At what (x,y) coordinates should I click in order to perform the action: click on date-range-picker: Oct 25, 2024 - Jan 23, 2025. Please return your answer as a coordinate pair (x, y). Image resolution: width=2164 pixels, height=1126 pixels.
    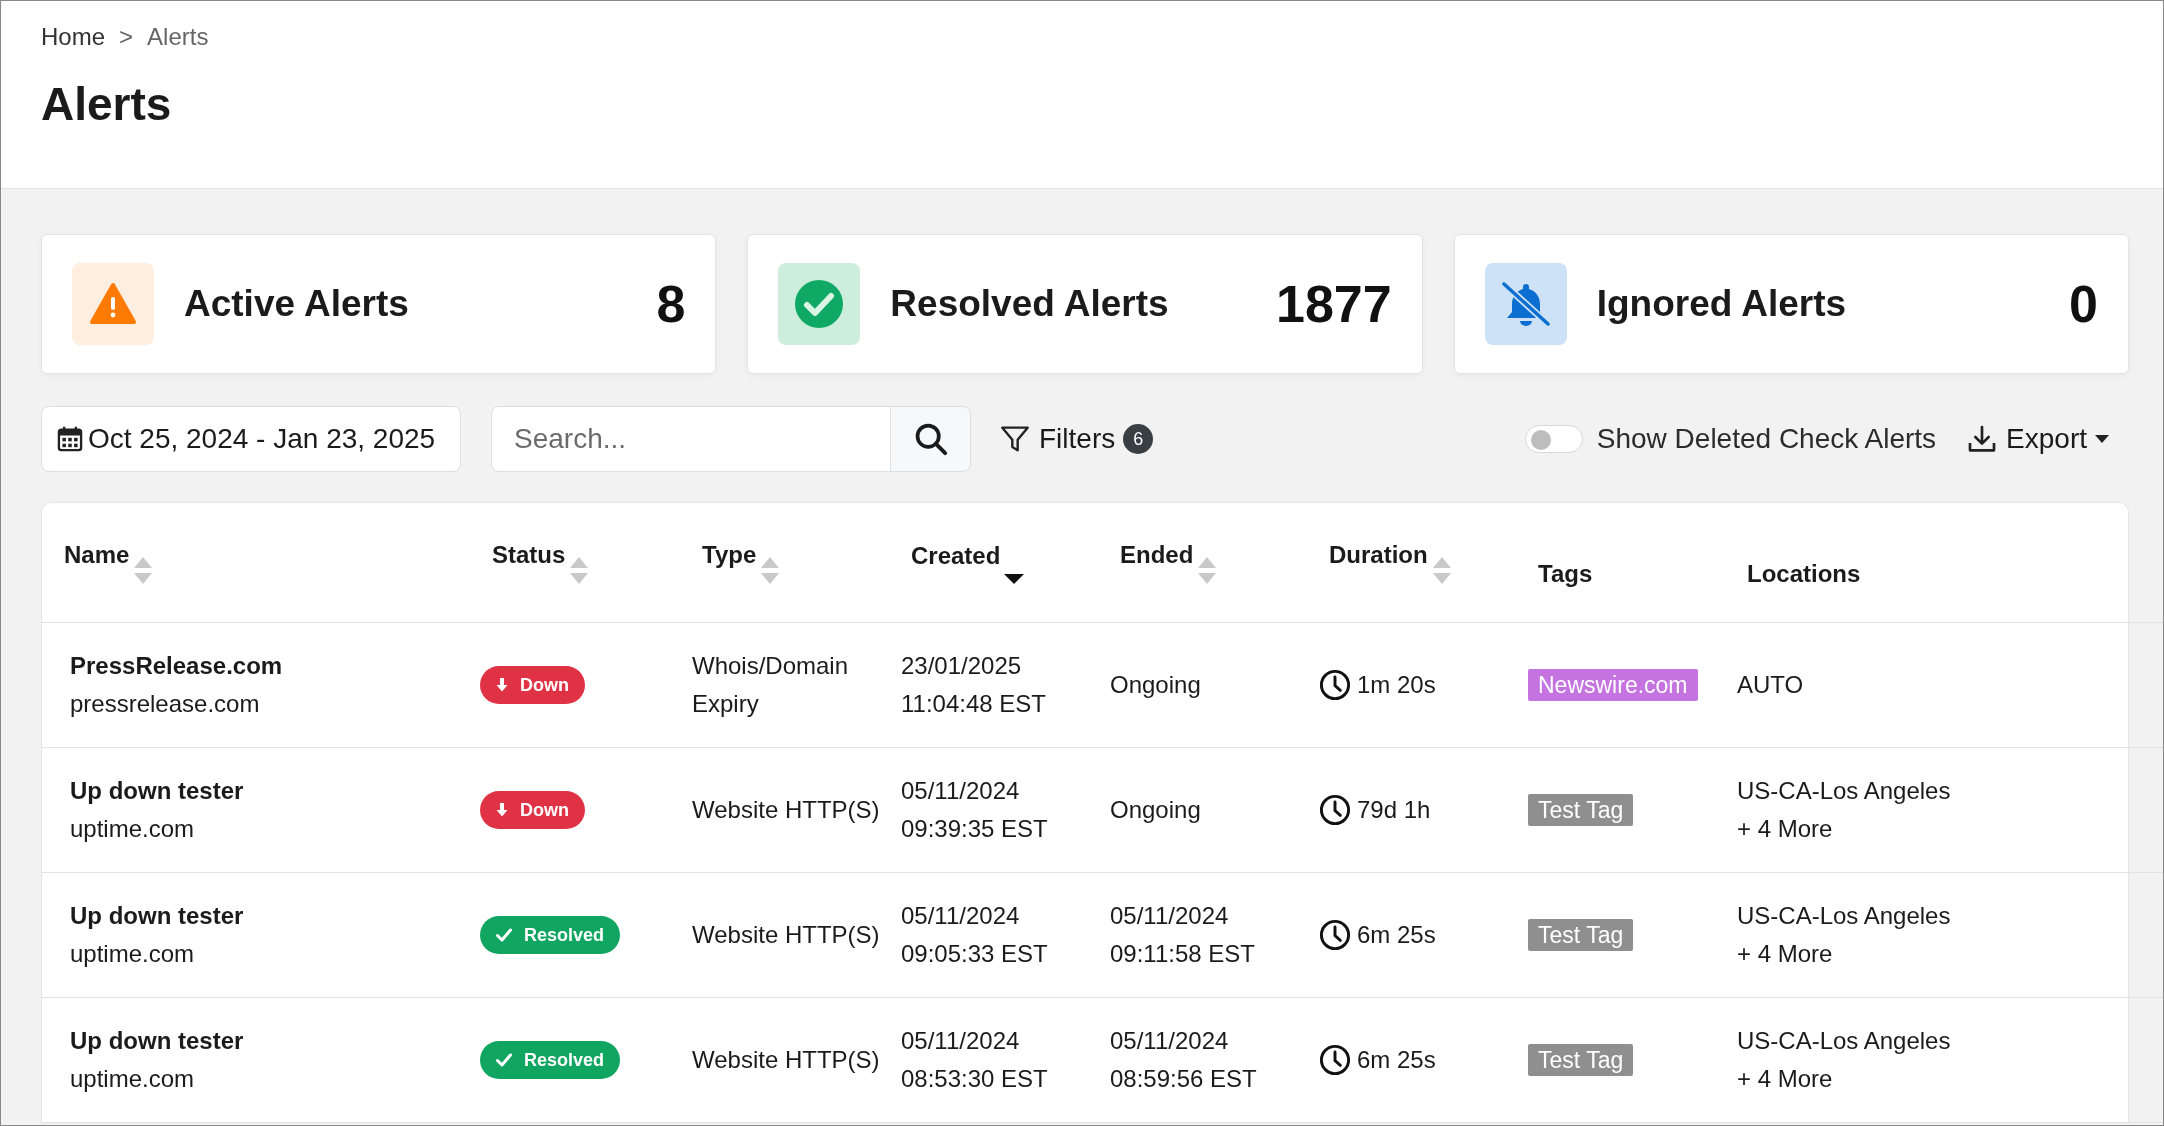
    Looking at the image, I should click on (251, 439).